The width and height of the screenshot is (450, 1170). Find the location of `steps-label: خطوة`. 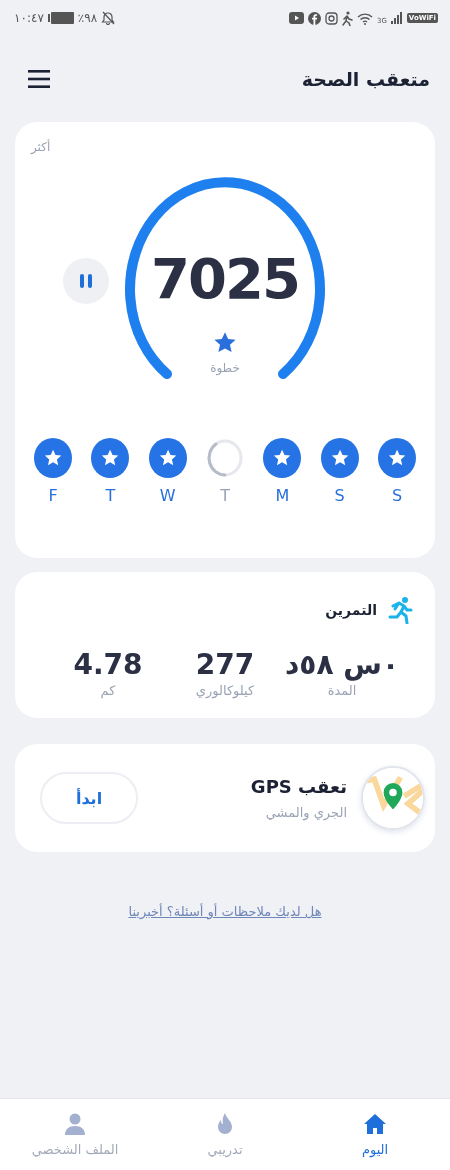

steps-label: خطوة is located at coordinates (225, 368).